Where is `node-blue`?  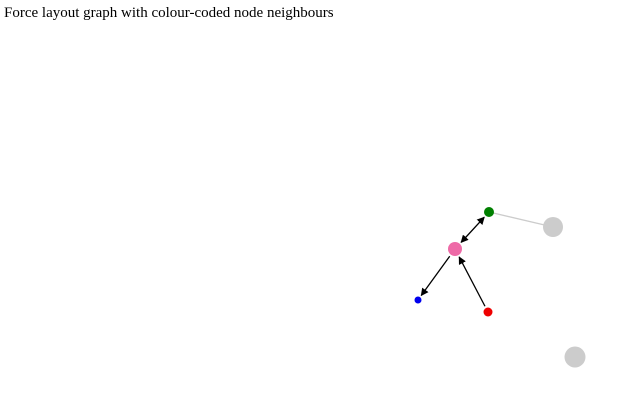 node-blue is located at coordinates (418, 300).